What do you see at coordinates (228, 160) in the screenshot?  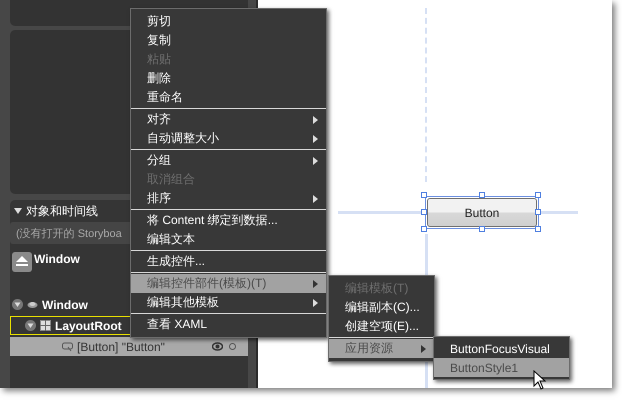 I see `menu-item: 分组` at bounding box center [228, 160].